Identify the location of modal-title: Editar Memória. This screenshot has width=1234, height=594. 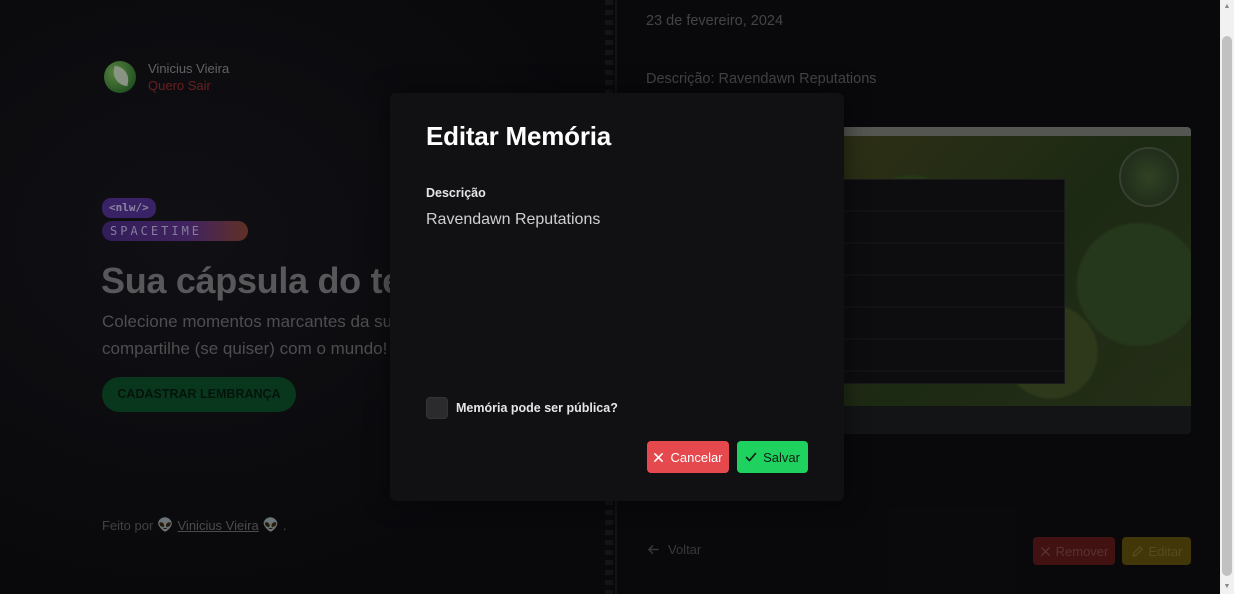
(519, 136).